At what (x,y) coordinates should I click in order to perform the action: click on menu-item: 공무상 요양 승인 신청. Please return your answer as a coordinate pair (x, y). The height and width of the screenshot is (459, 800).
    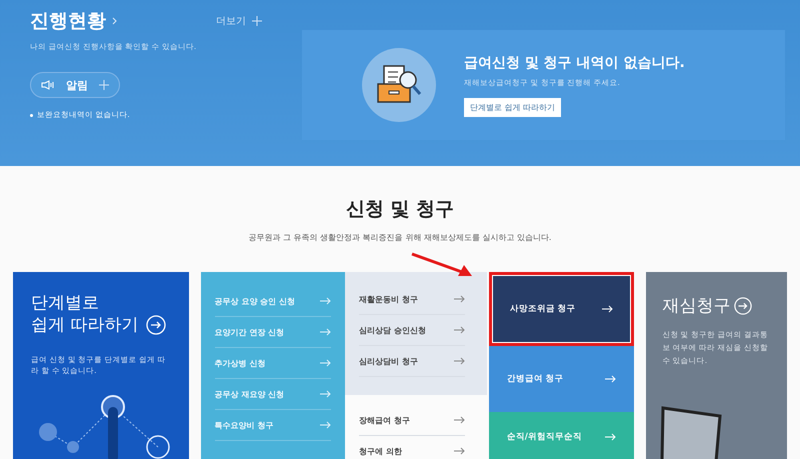
    Looking at the image, I should click on (273, 301).